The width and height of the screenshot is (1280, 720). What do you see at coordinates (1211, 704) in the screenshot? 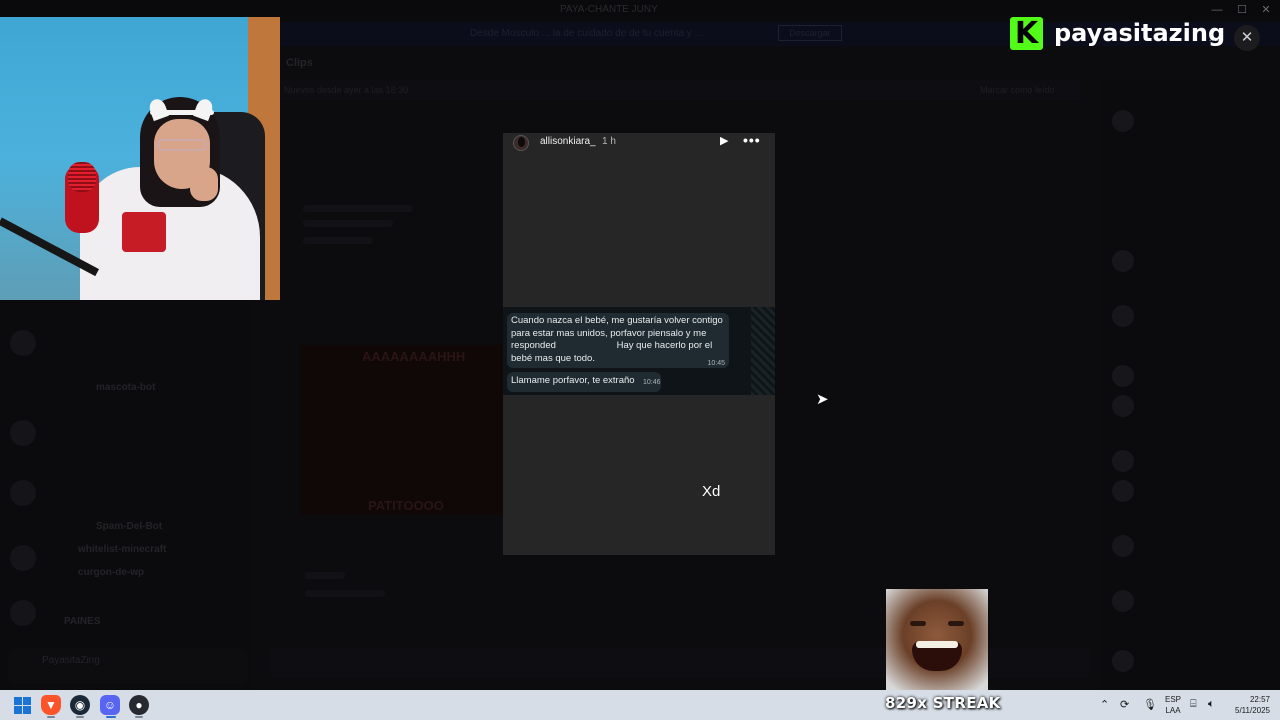
I see `volume-icon: 🔈︎` at bounding box center [1211, 704].